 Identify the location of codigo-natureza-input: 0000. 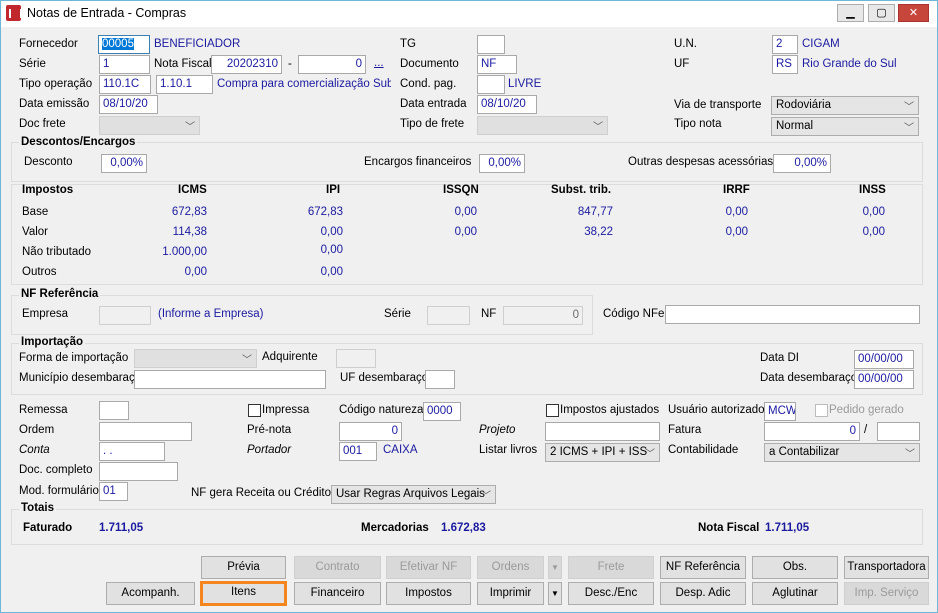
(442, 411).